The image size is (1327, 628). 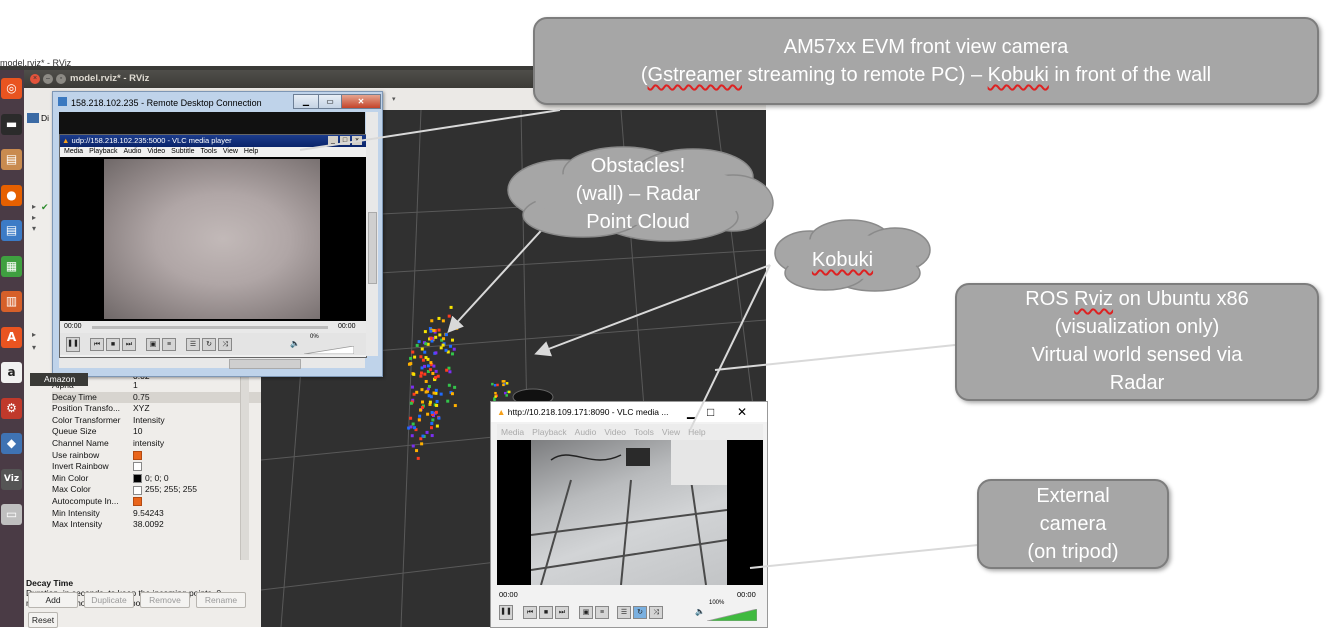 What do you see at coordinates (43, 620) in the screenshot?
I see `reset-button: Reset` at bounding box center [43, 620].